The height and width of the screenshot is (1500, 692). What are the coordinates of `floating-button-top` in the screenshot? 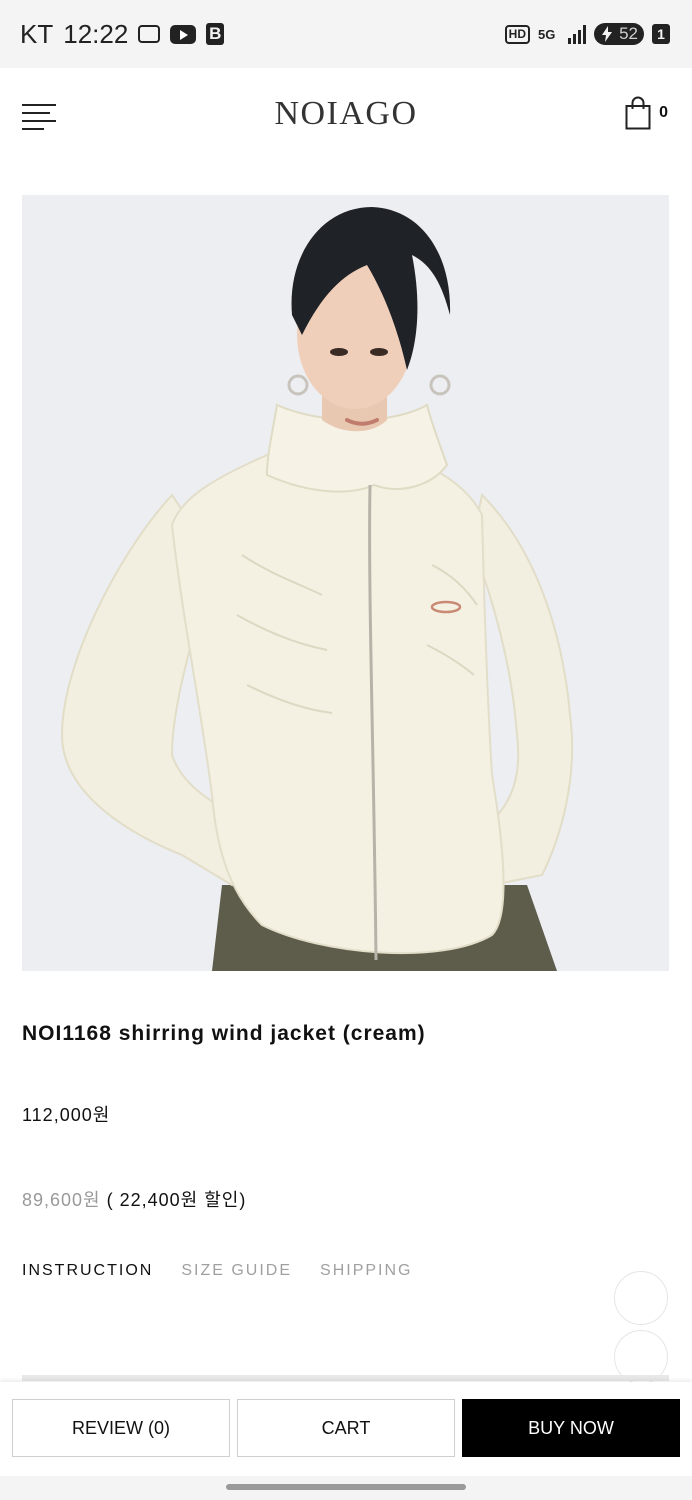 It's located at (641, 1298).